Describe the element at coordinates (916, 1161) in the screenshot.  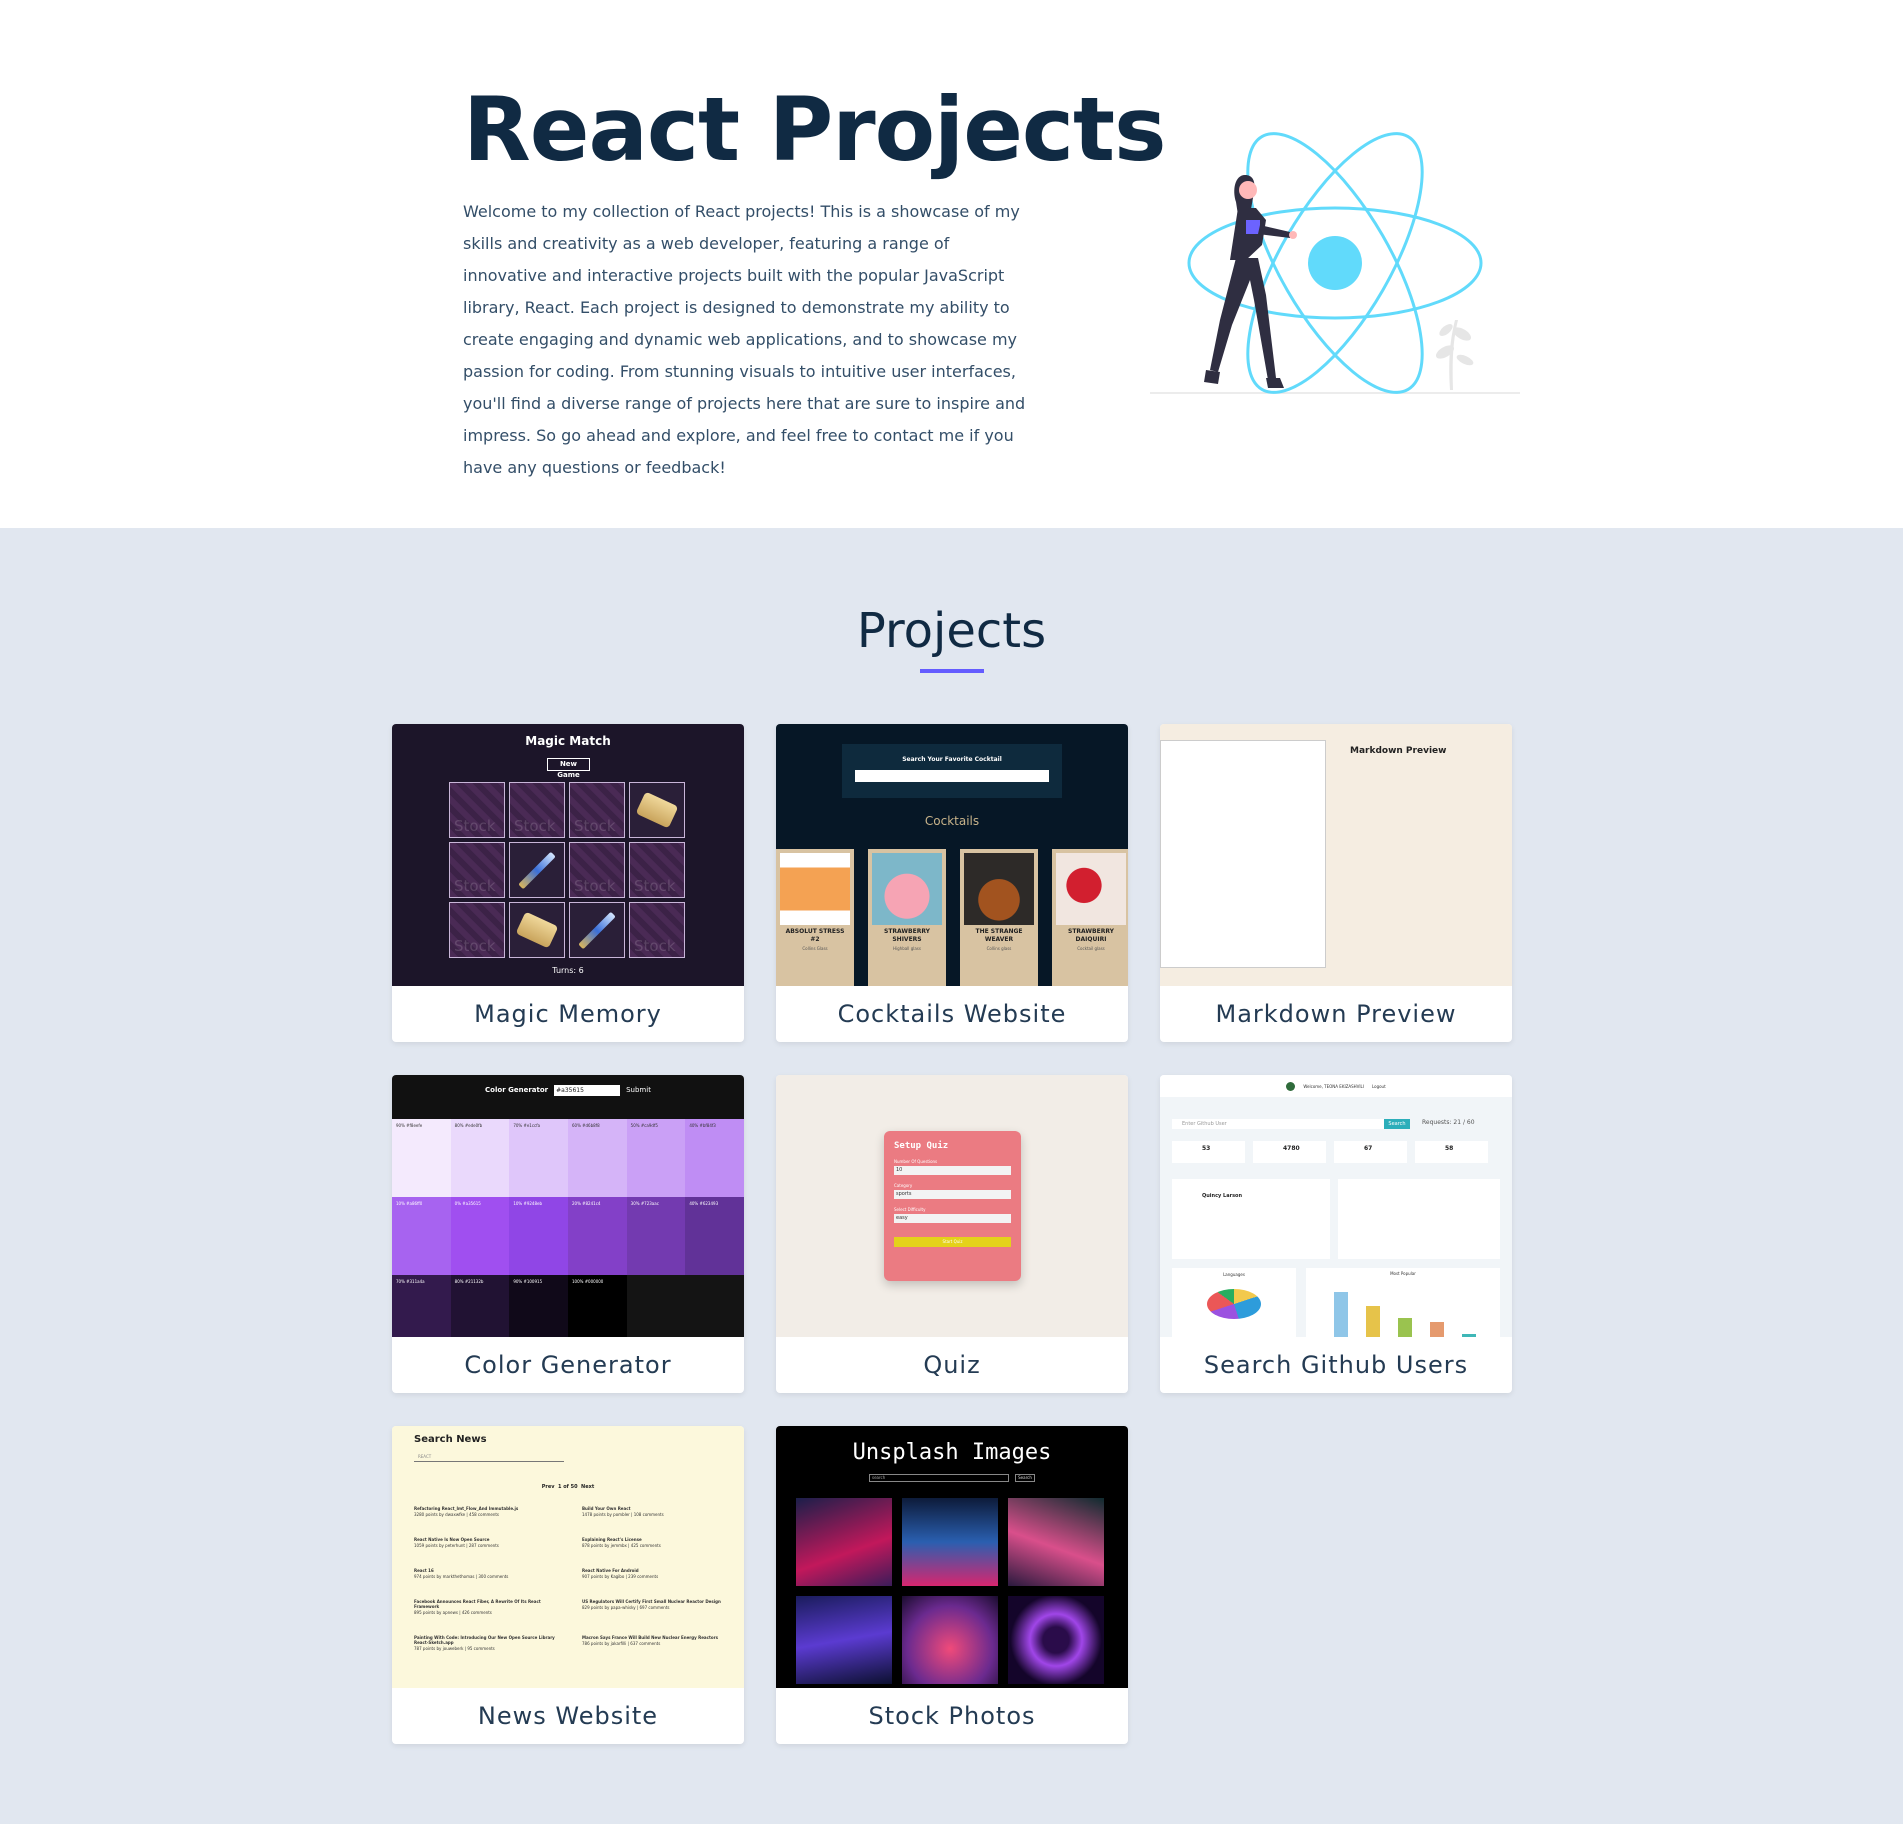
I see `qz-label: Number Of Questions` at that location.